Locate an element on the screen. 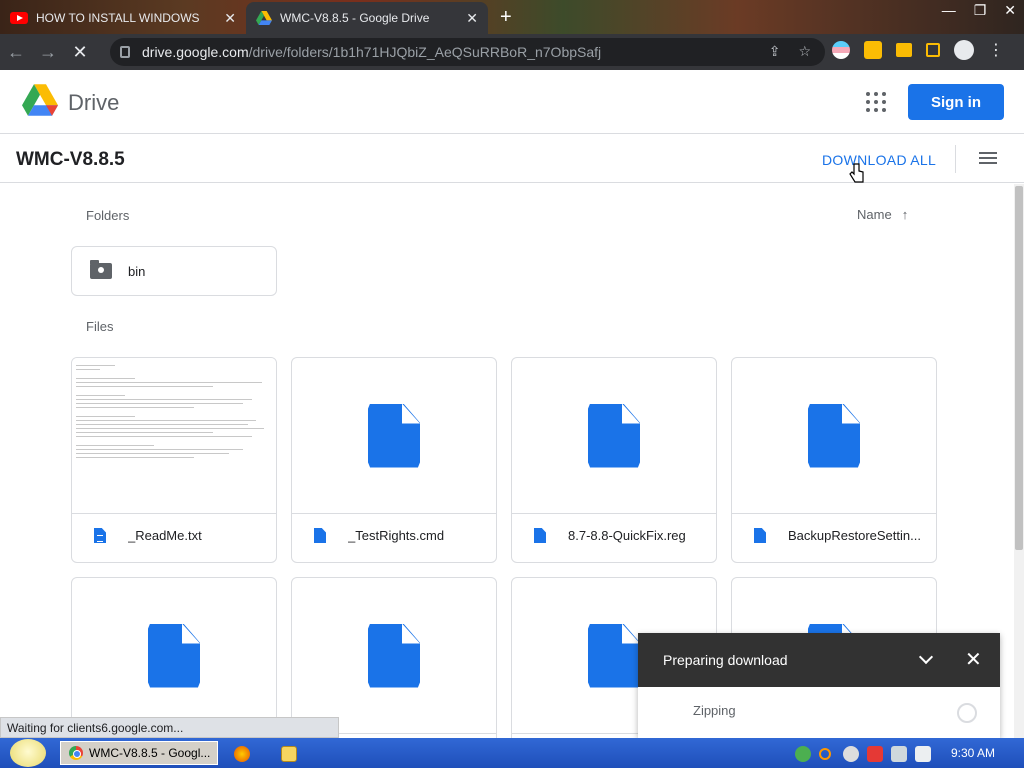 The image size is (1024, 768). folder-titlebar: WMC-V8.8.5 DOWNLOAD ALL is located at coordinates (512, 159).